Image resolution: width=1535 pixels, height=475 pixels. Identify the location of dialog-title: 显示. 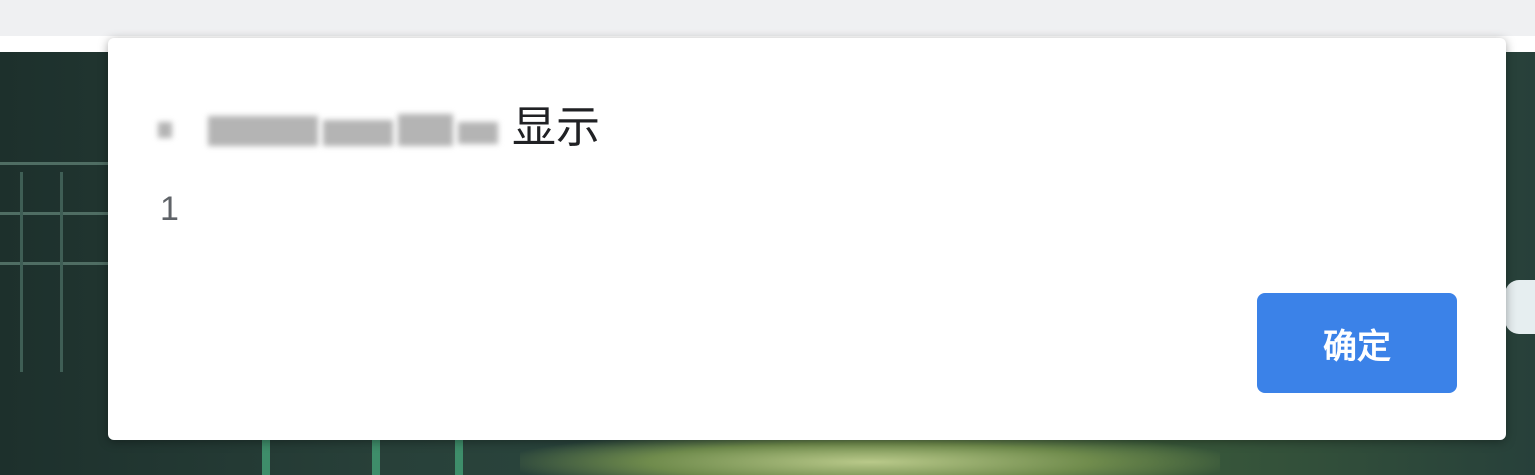
(379, 128).